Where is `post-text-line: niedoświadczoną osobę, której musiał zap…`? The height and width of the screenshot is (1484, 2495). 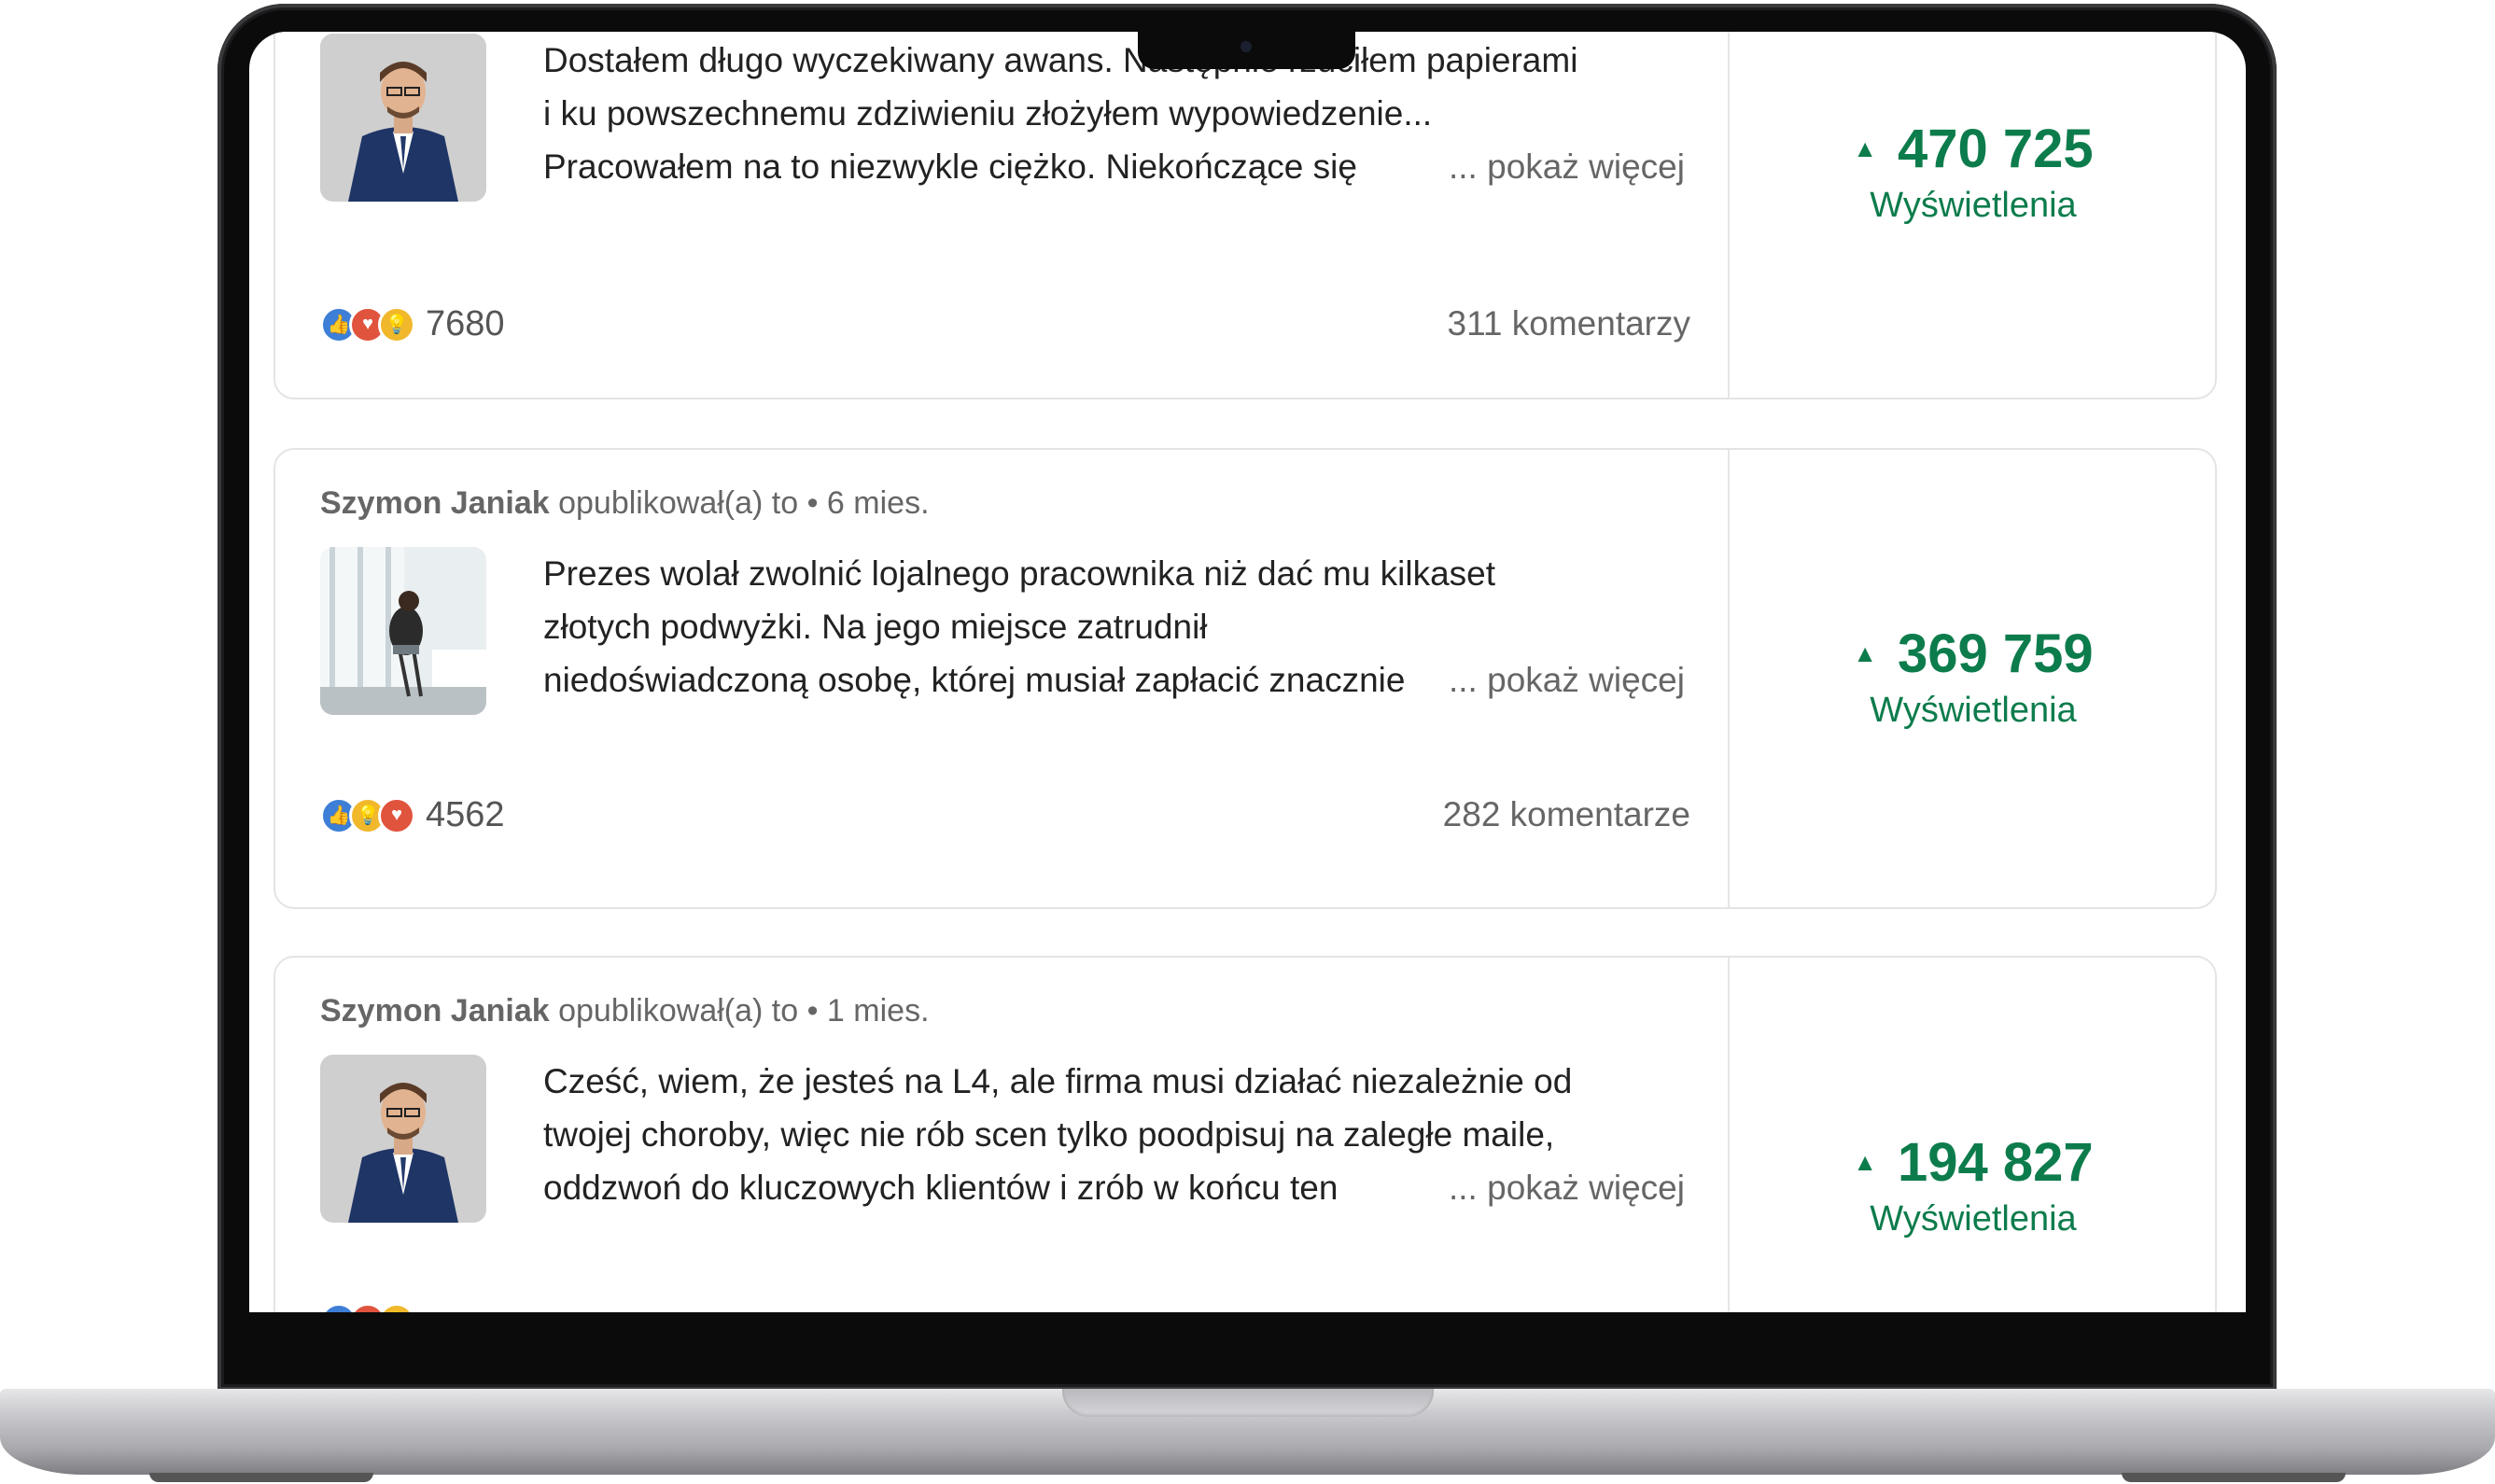 post-text-line: niedoświadczoną osobę, której musiał zap… is located at coordinates (974, 680).